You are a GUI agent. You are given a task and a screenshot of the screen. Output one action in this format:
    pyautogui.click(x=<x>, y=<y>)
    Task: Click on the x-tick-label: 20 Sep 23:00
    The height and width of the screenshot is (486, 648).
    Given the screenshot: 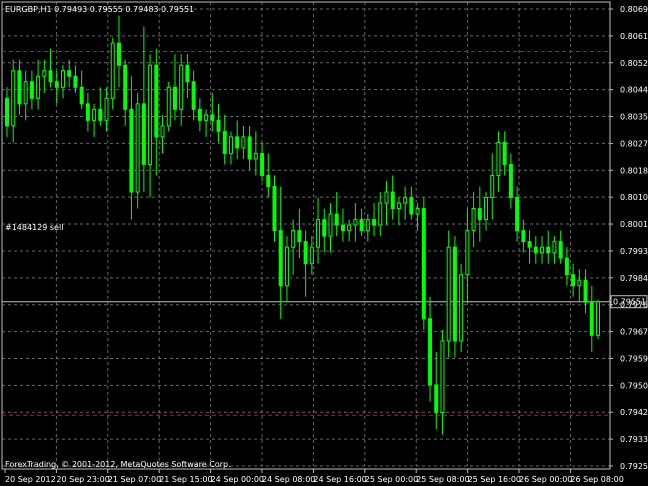 What is the action you would take?
    pyautogui.click(x=82, y=479)
    